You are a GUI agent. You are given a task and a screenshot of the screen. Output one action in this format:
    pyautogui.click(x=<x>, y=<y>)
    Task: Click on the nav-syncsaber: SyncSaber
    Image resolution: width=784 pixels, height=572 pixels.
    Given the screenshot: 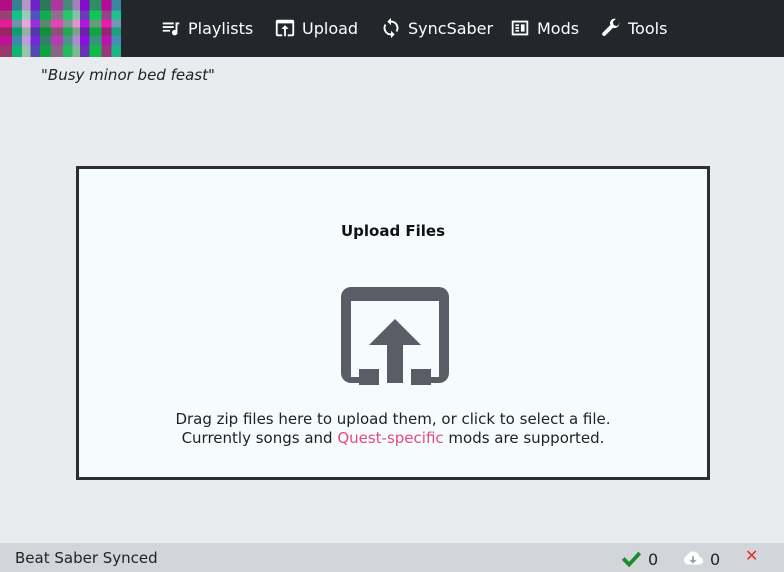 What is the action you would take?
    pyautogui.click(x=436, y=28)
    